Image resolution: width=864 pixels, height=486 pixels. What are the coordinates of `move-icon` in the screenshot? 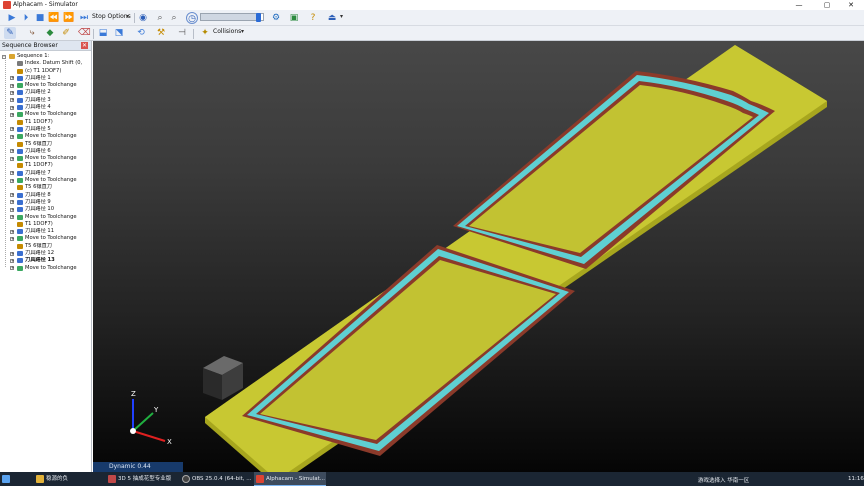 It's located at (20, 159).